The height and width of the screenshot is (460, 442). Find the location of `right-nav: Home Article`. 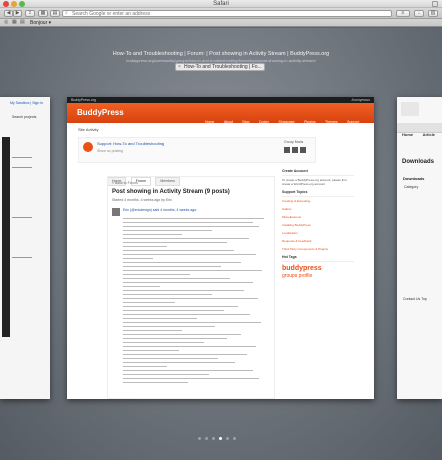

right-nav: Home Article is located at coordinates (419, 130).